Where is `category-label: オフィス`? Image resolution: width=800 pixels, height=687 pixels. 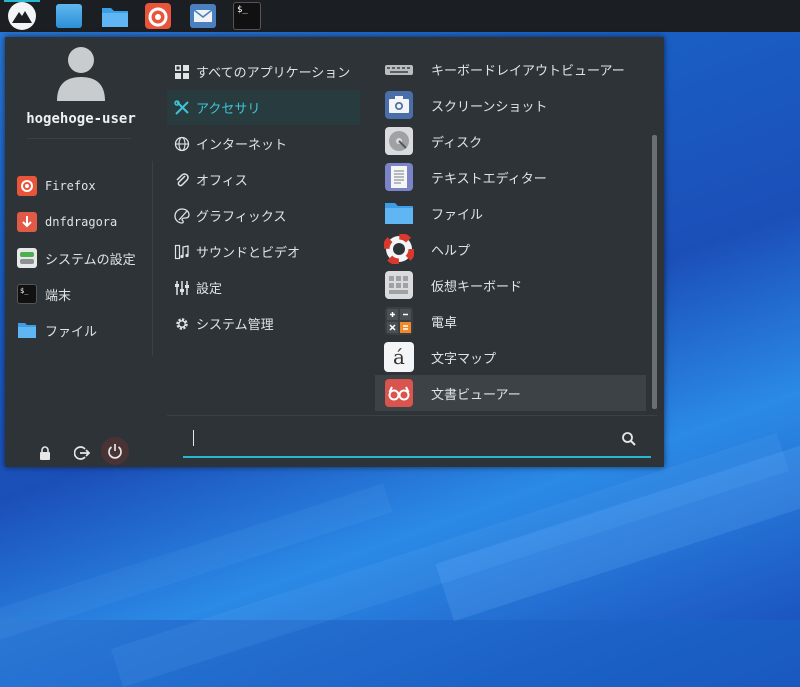 category-label: オフィス is located at coordinates (222, 181).